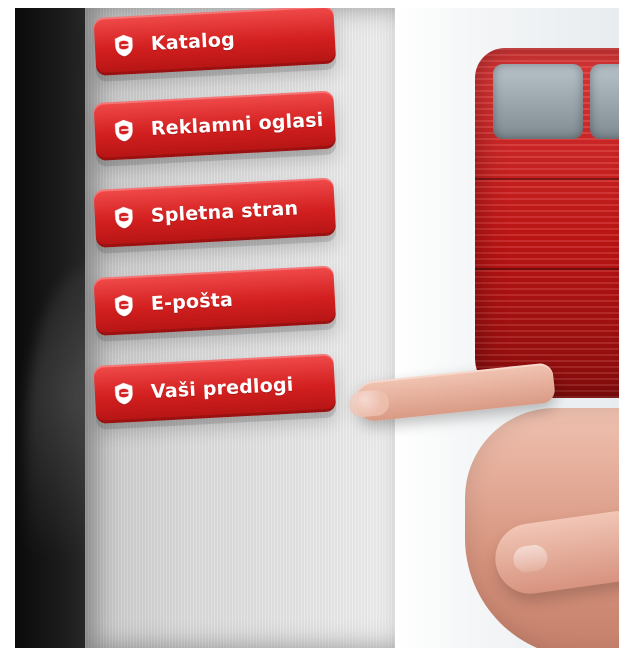  What do you see at coordinates (222, 388) in the screenshot?
I see `menu-item-label: Vaši predlogi` at bounding box center [222, 388].